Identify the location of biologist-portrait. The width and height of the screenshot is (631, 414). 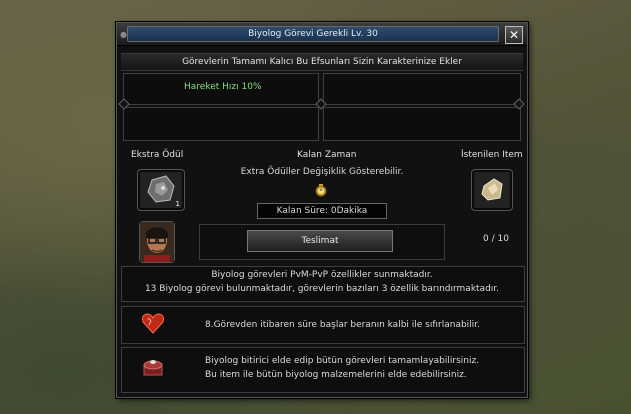
(157, 242).